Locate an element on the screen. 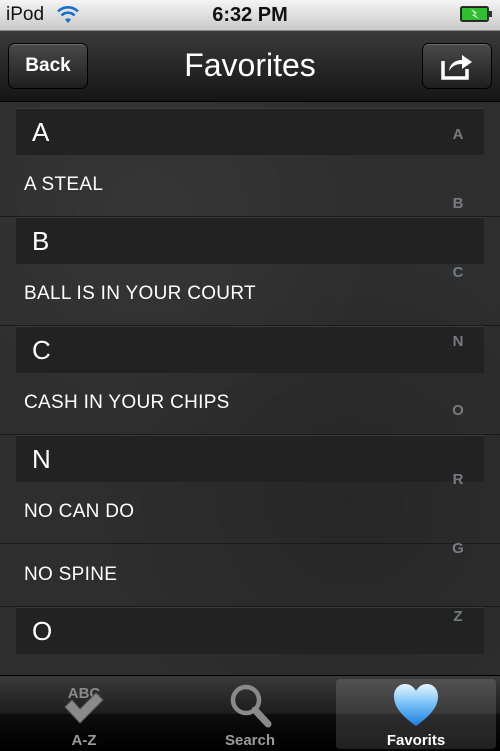 Image resolution: width=500 pixels, height=751 pixels. tab-label: Search is located at coordinates (250, 740).